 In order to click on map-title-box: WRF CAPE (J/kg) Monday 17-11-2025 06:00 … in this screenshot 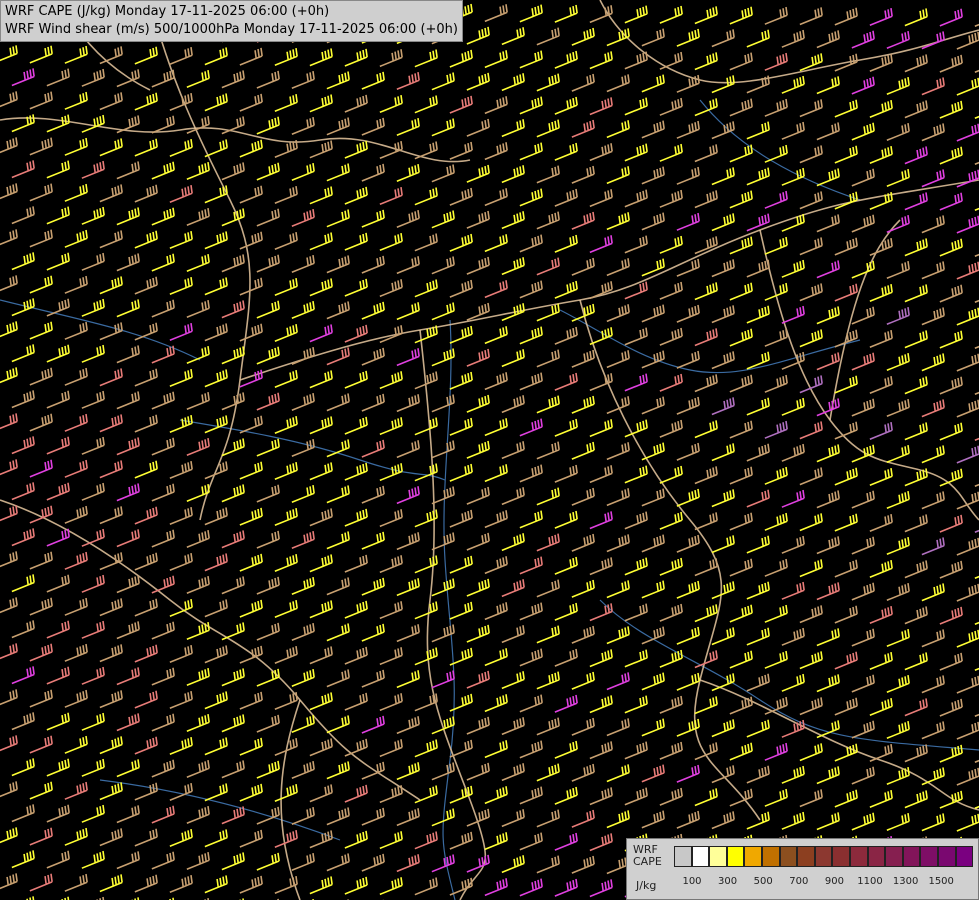, I will do `click(231, 21)`.